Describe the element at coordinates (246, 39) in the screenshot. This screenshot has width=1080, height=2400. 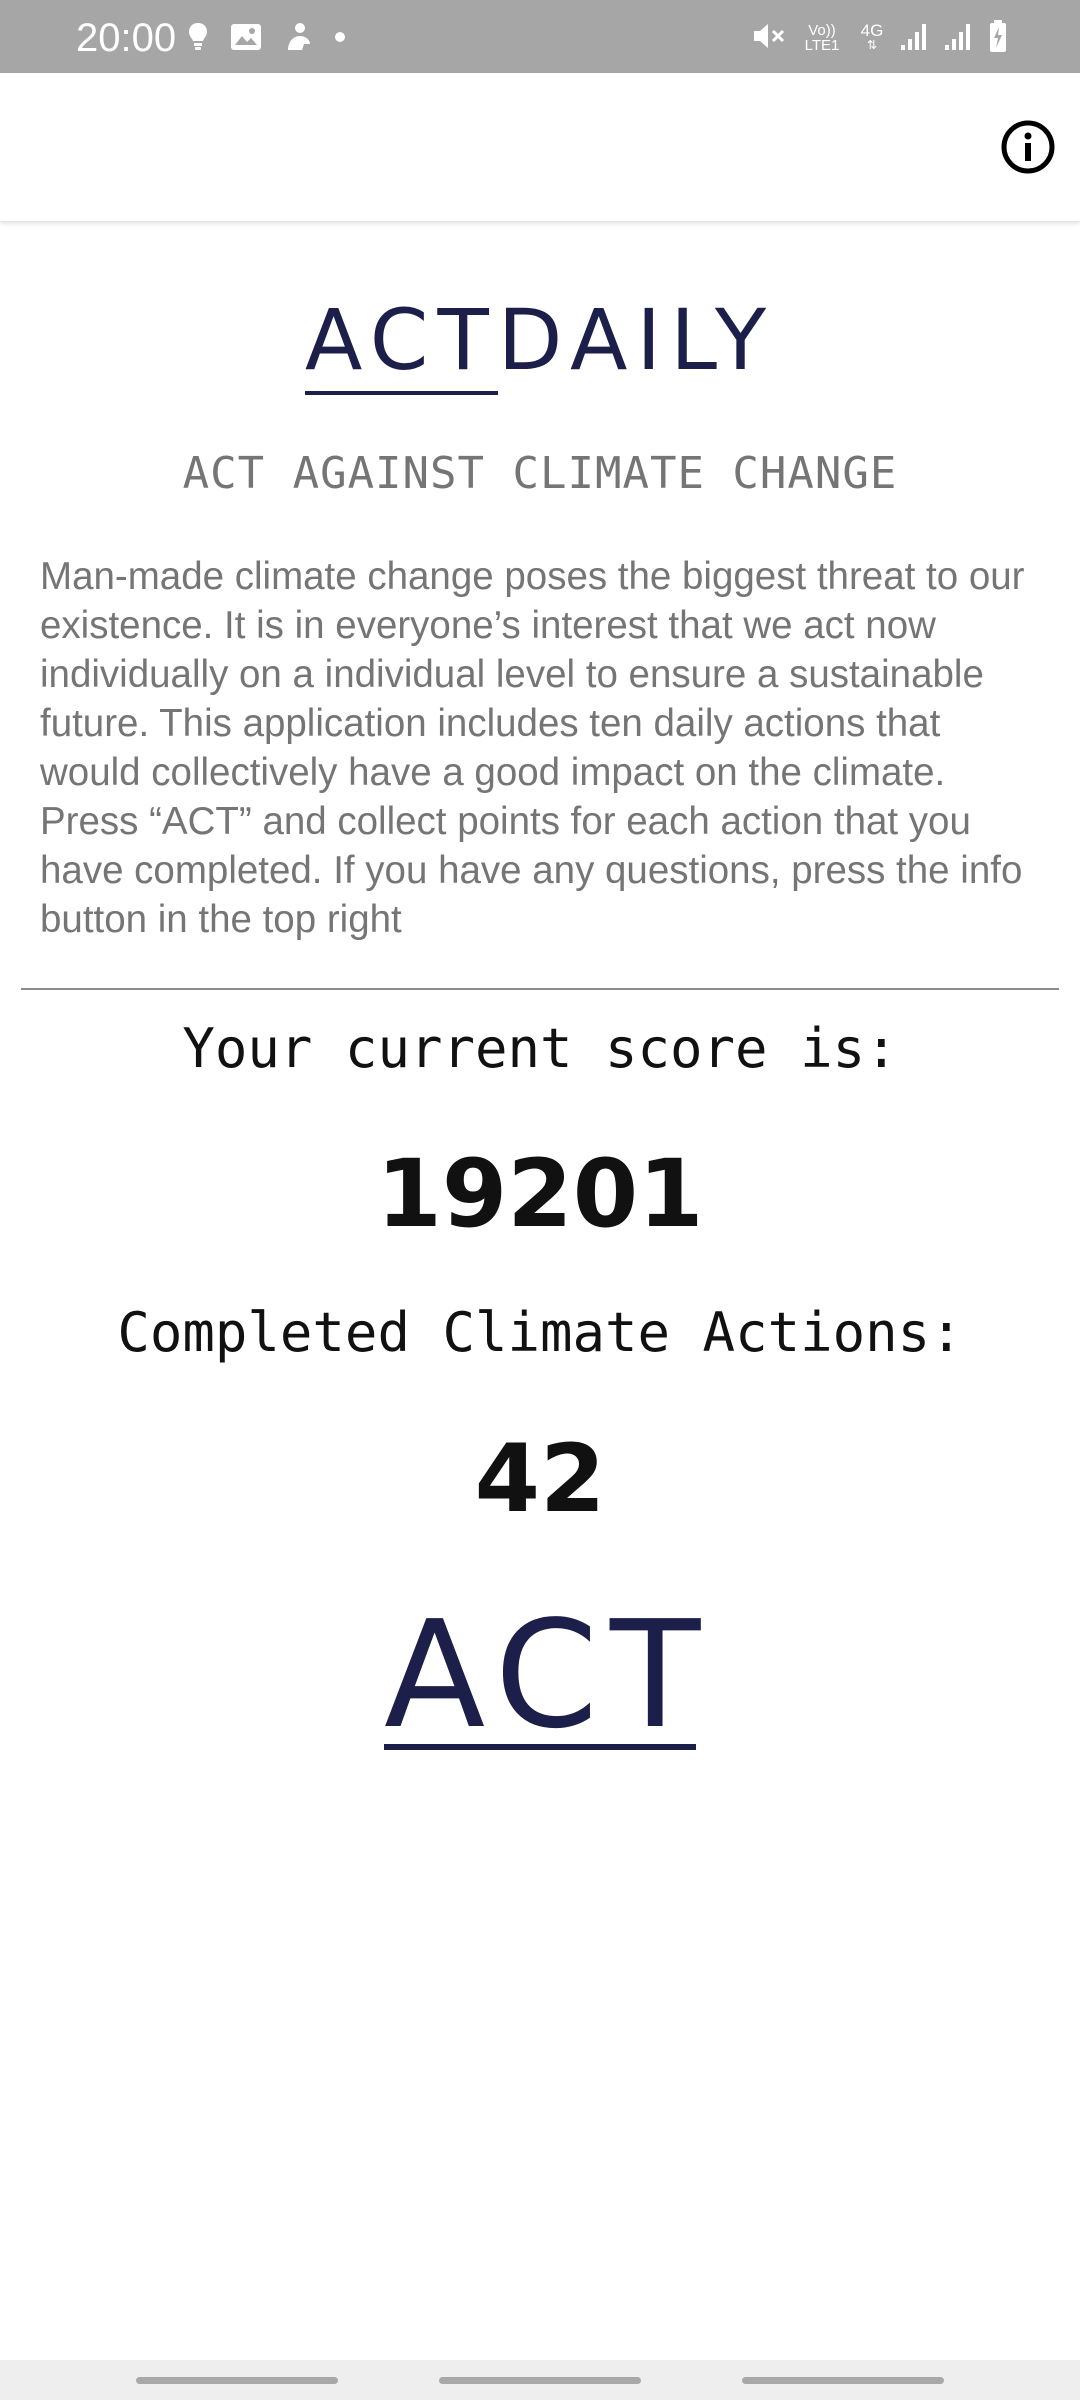
I see `image-icon` at that location.